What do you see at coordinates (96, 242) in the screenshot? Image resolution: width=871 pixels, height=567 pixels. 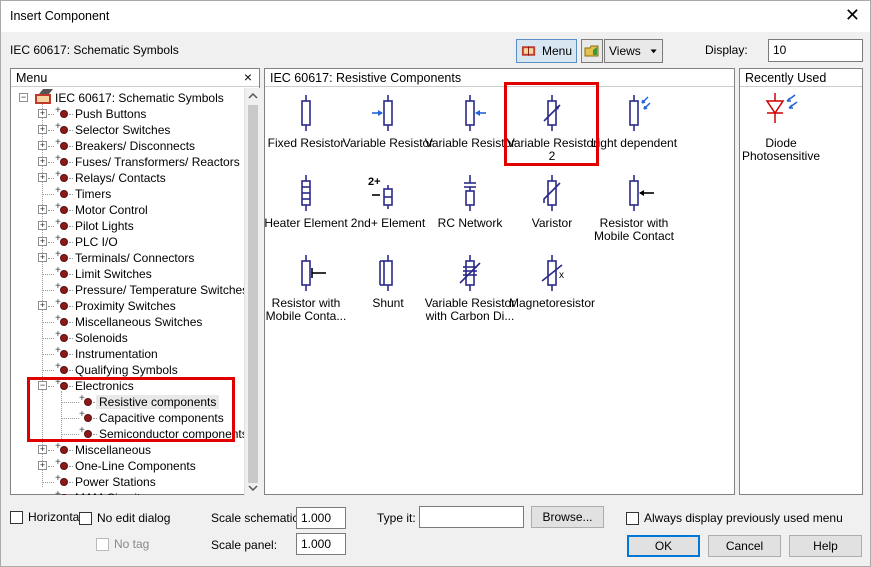 I see `tree-item-label: PLC I/O` at bounding box center [96, 242].